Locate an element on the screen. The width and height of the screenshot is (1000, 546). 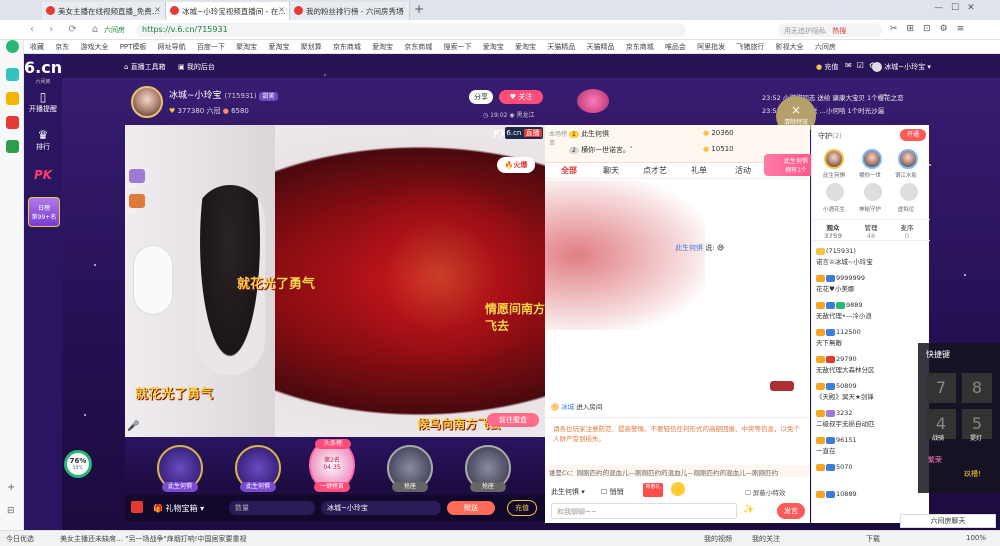
follow-button: ♥ 关注 is located at coordinates (521, 97).